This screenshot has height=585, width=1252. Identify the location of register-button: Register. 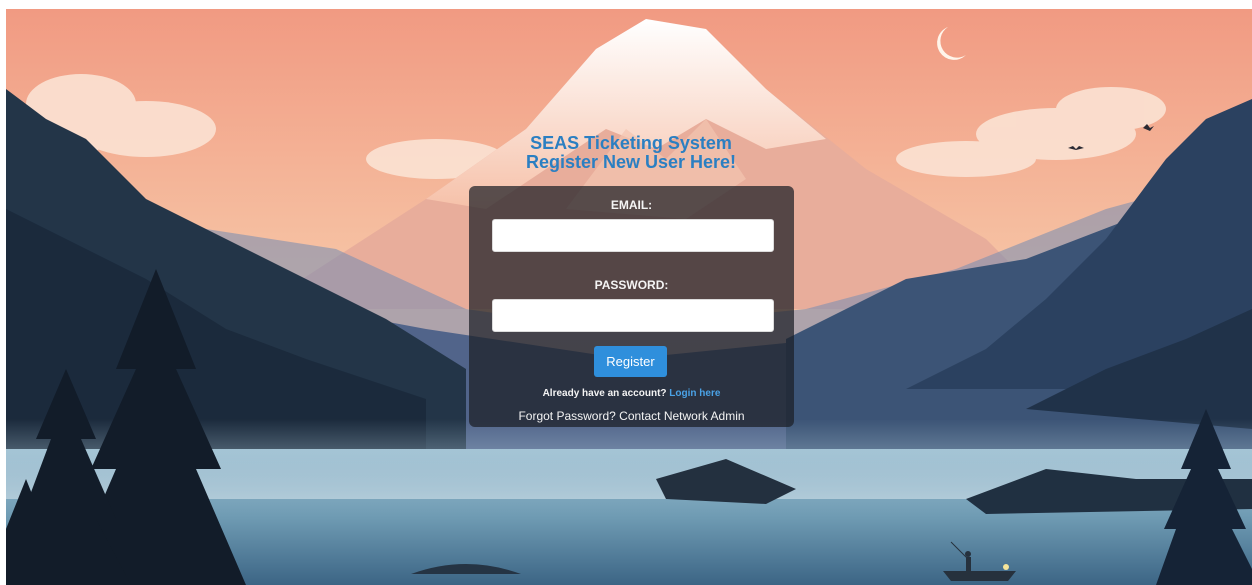
(630, 361).